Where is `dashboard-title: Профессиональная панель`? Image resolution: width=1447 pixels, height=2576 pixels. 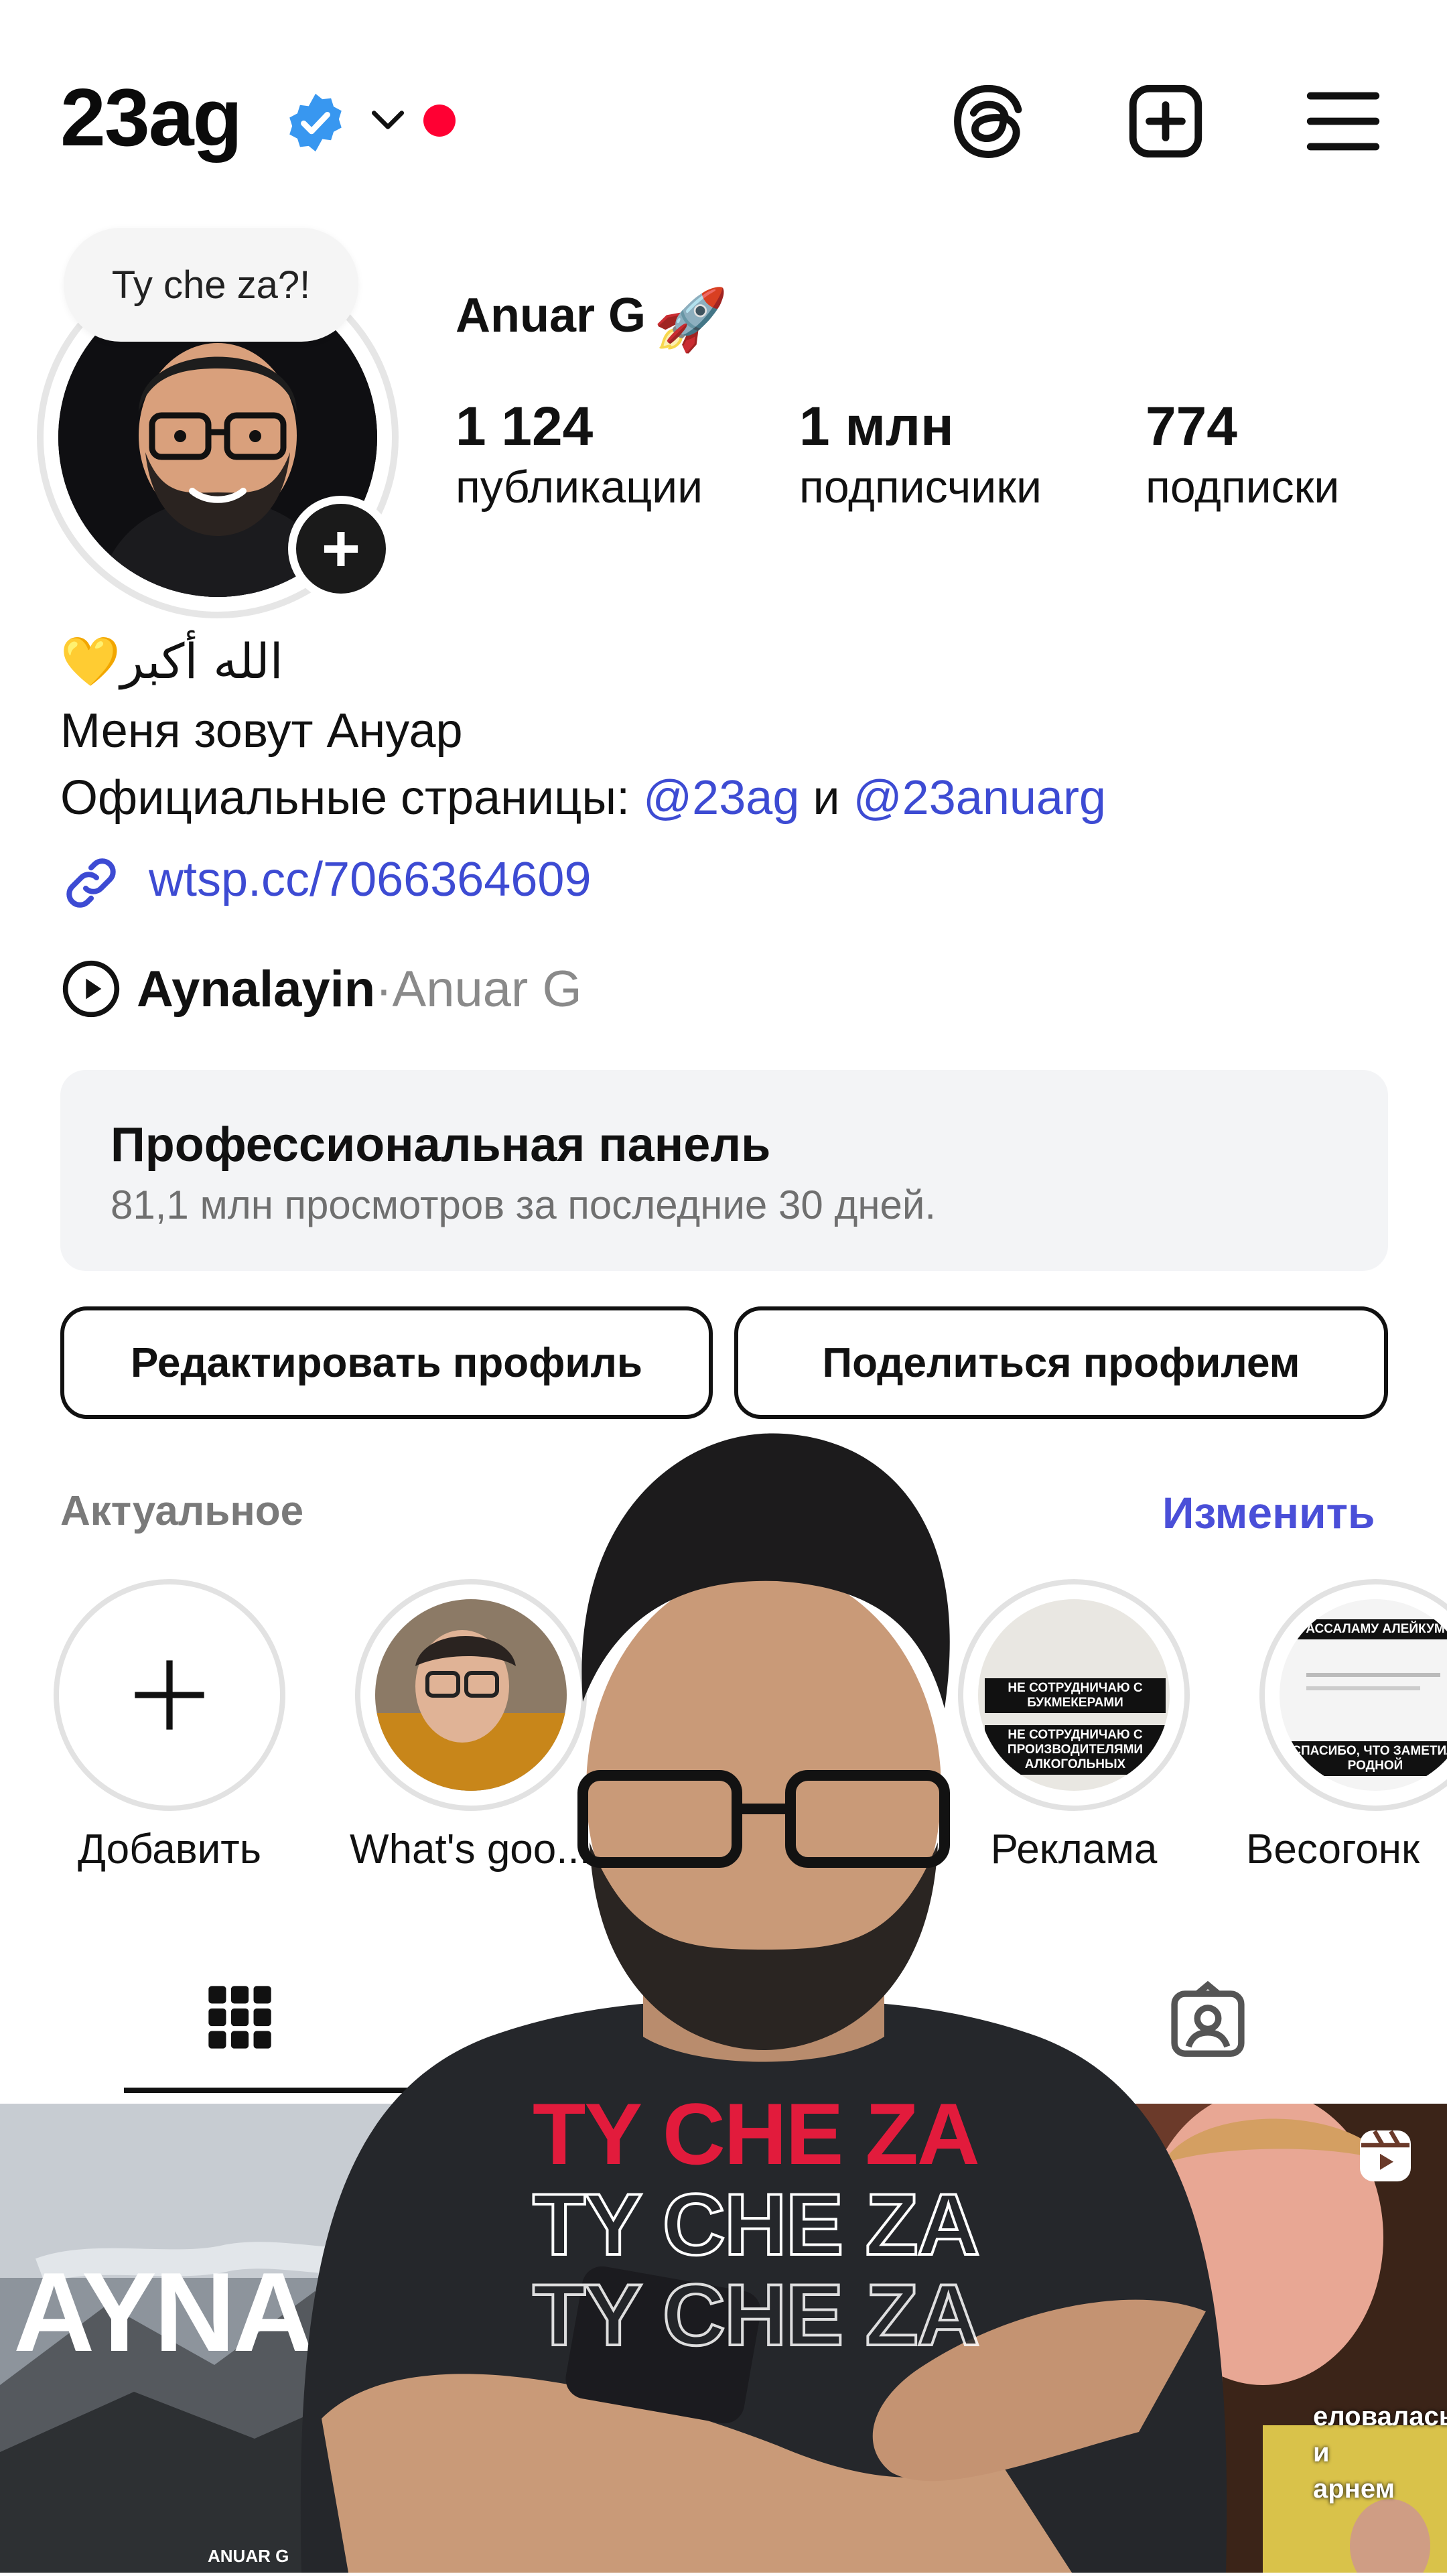
dashboard-title: Профессиональная панель is located at coordinates (441, 1145).